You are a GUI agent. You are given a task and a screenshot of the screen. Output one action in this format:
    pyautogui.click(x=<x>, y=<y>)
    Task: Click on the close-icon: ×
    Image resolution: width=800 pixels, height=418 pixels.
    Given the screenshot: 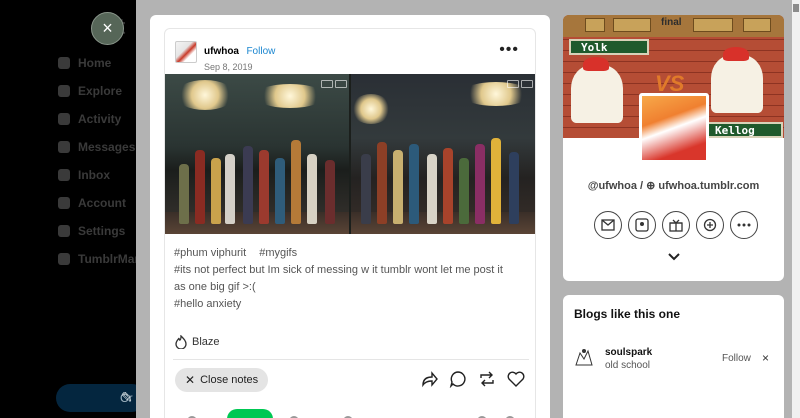 What is the action you would take?
    pyautogui.click(x=107, y=28)
    